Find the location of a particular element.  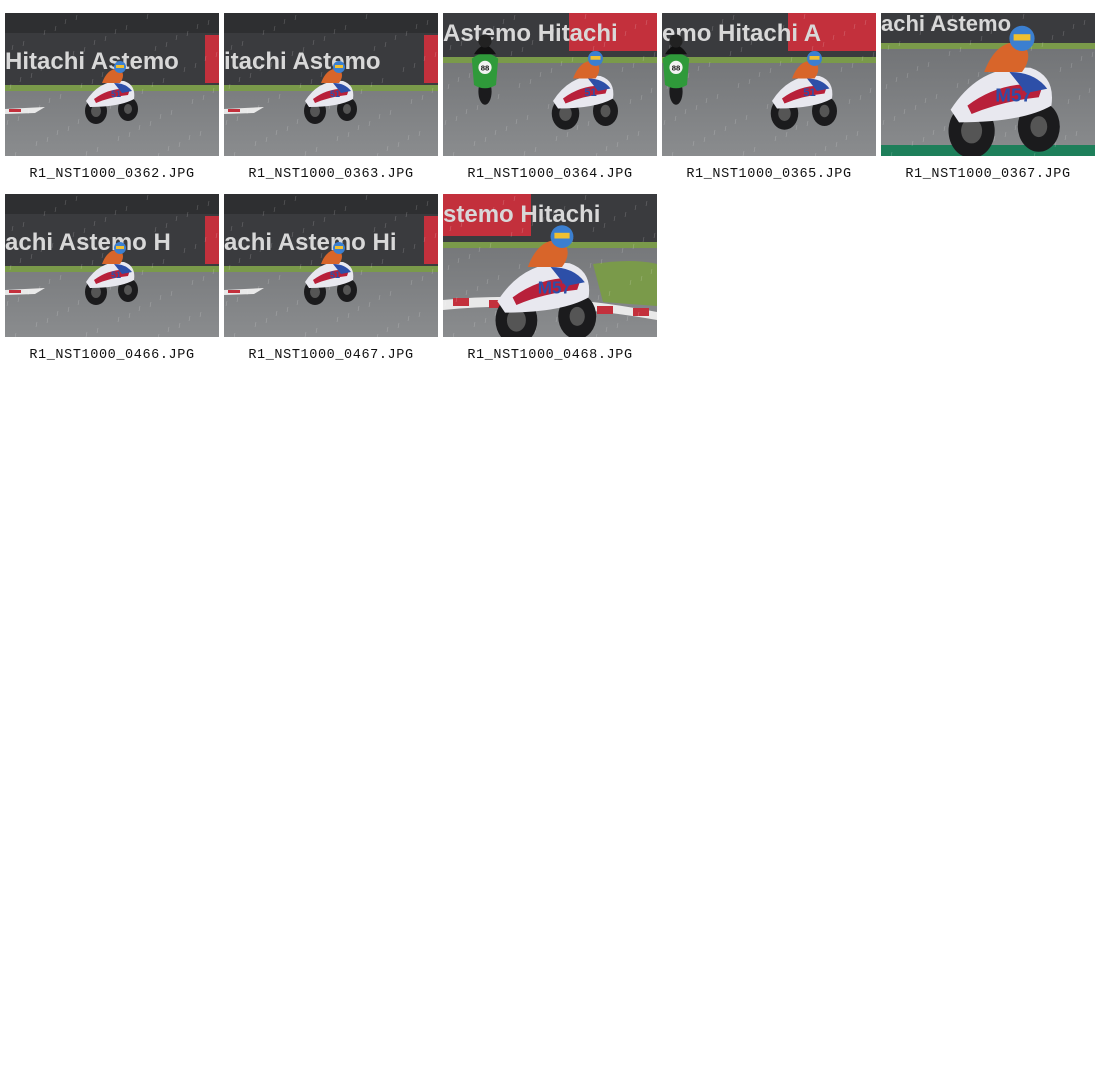

photo-tile: Astemo Hitachi 88 51 R1_NST1000_0364.JPG is located at coordinates (550, 99).